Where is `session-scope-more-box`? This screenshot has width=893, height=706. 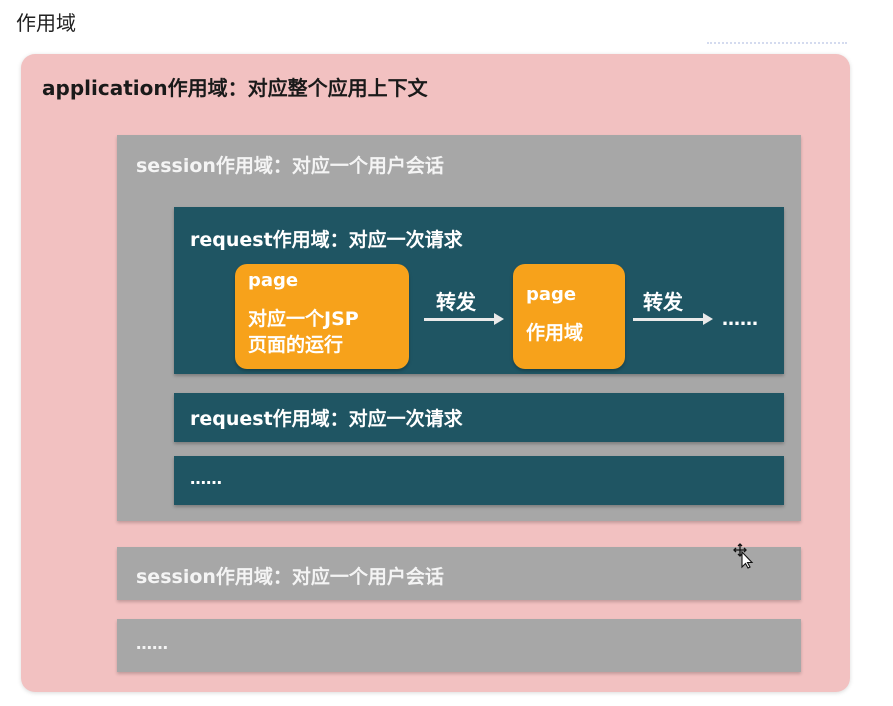
session-scope-more-box is located at coordinates (459, 645).